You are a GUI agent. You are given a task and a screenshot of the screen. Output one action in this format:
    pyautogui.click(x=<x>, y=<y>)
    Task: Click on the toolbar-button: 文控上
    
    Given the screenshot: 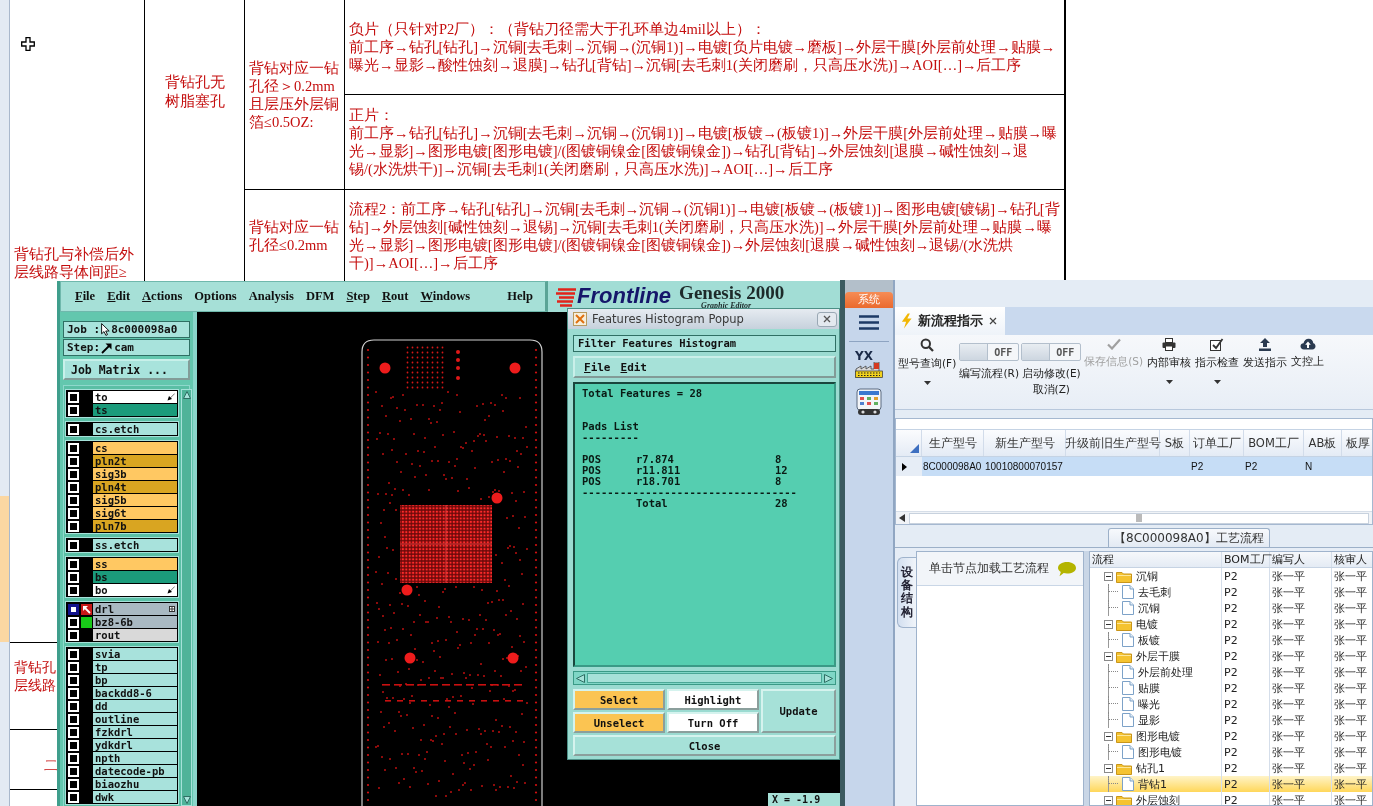 What is the action you would take?
    pyautogui.click(x=1308, y=353)
    